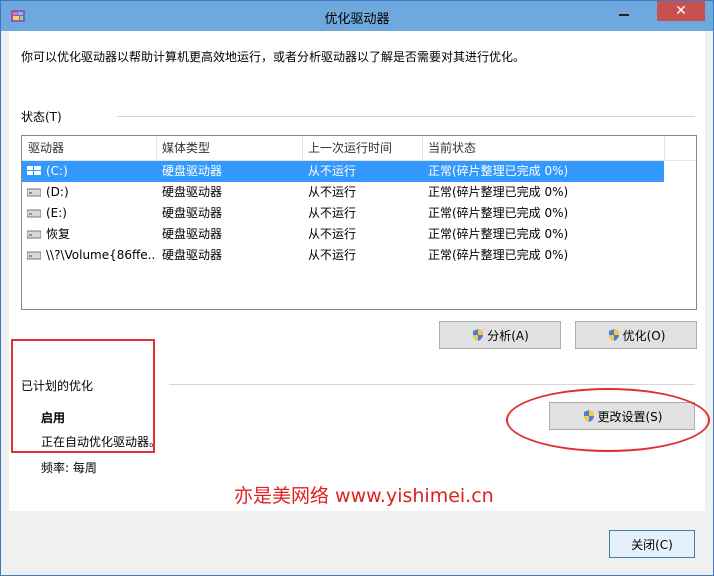 The height and width of the screenshot is (576, 714). I want to click on schedule-frequency: 频率: 每周, so click(69, 468).